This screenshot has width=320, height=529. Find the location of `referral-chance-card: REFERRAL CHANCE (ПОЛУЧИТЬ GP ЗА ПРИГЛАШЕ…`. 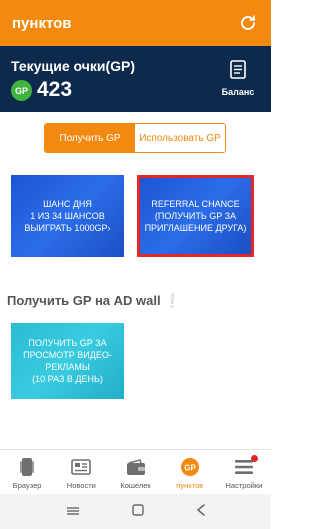

referral-chance-card: REFERRAL CHANCE (ПОЛУЧИТЬ GP ЗА ПРИГЛАШЕ… is located at coordinates (195, 216).